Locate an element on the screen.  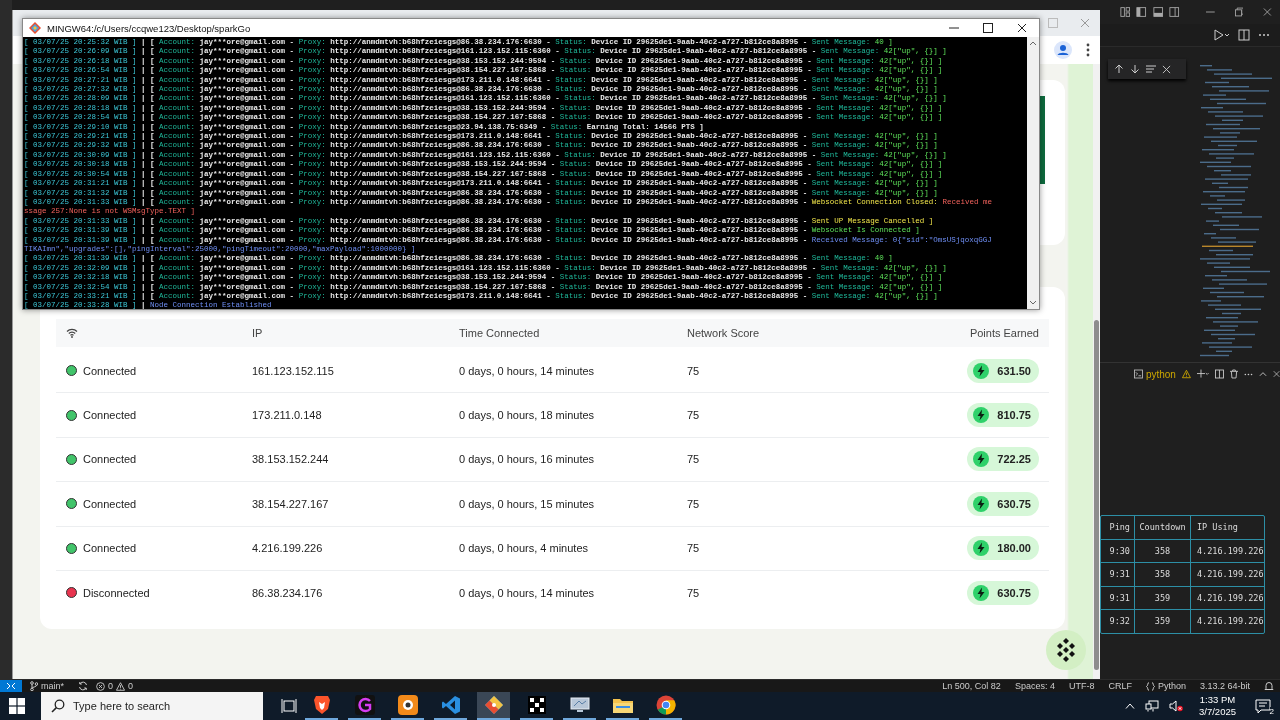
column-header: IP is located at coordinates (257, 333).